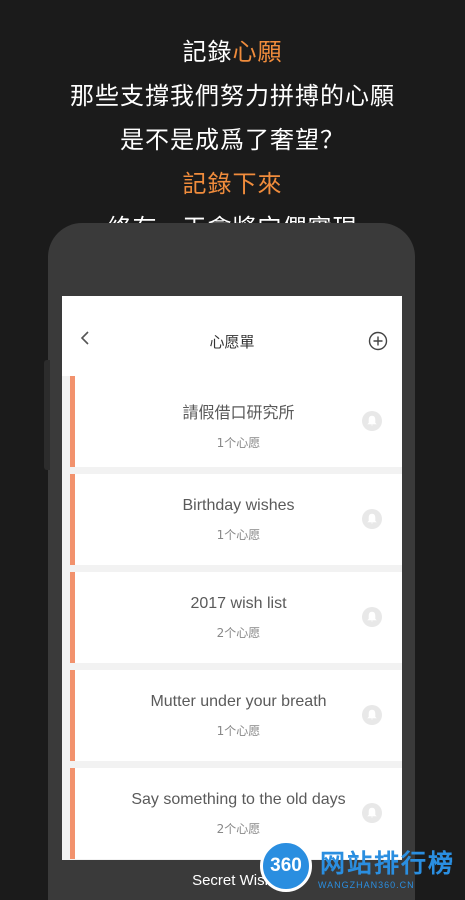 This screenshot has width=465, height=900. What do you see at coordinates (238, 413) in the screenshot?
I see `list-item-name: 請假借口研究所` at bounding box center [238, 413].